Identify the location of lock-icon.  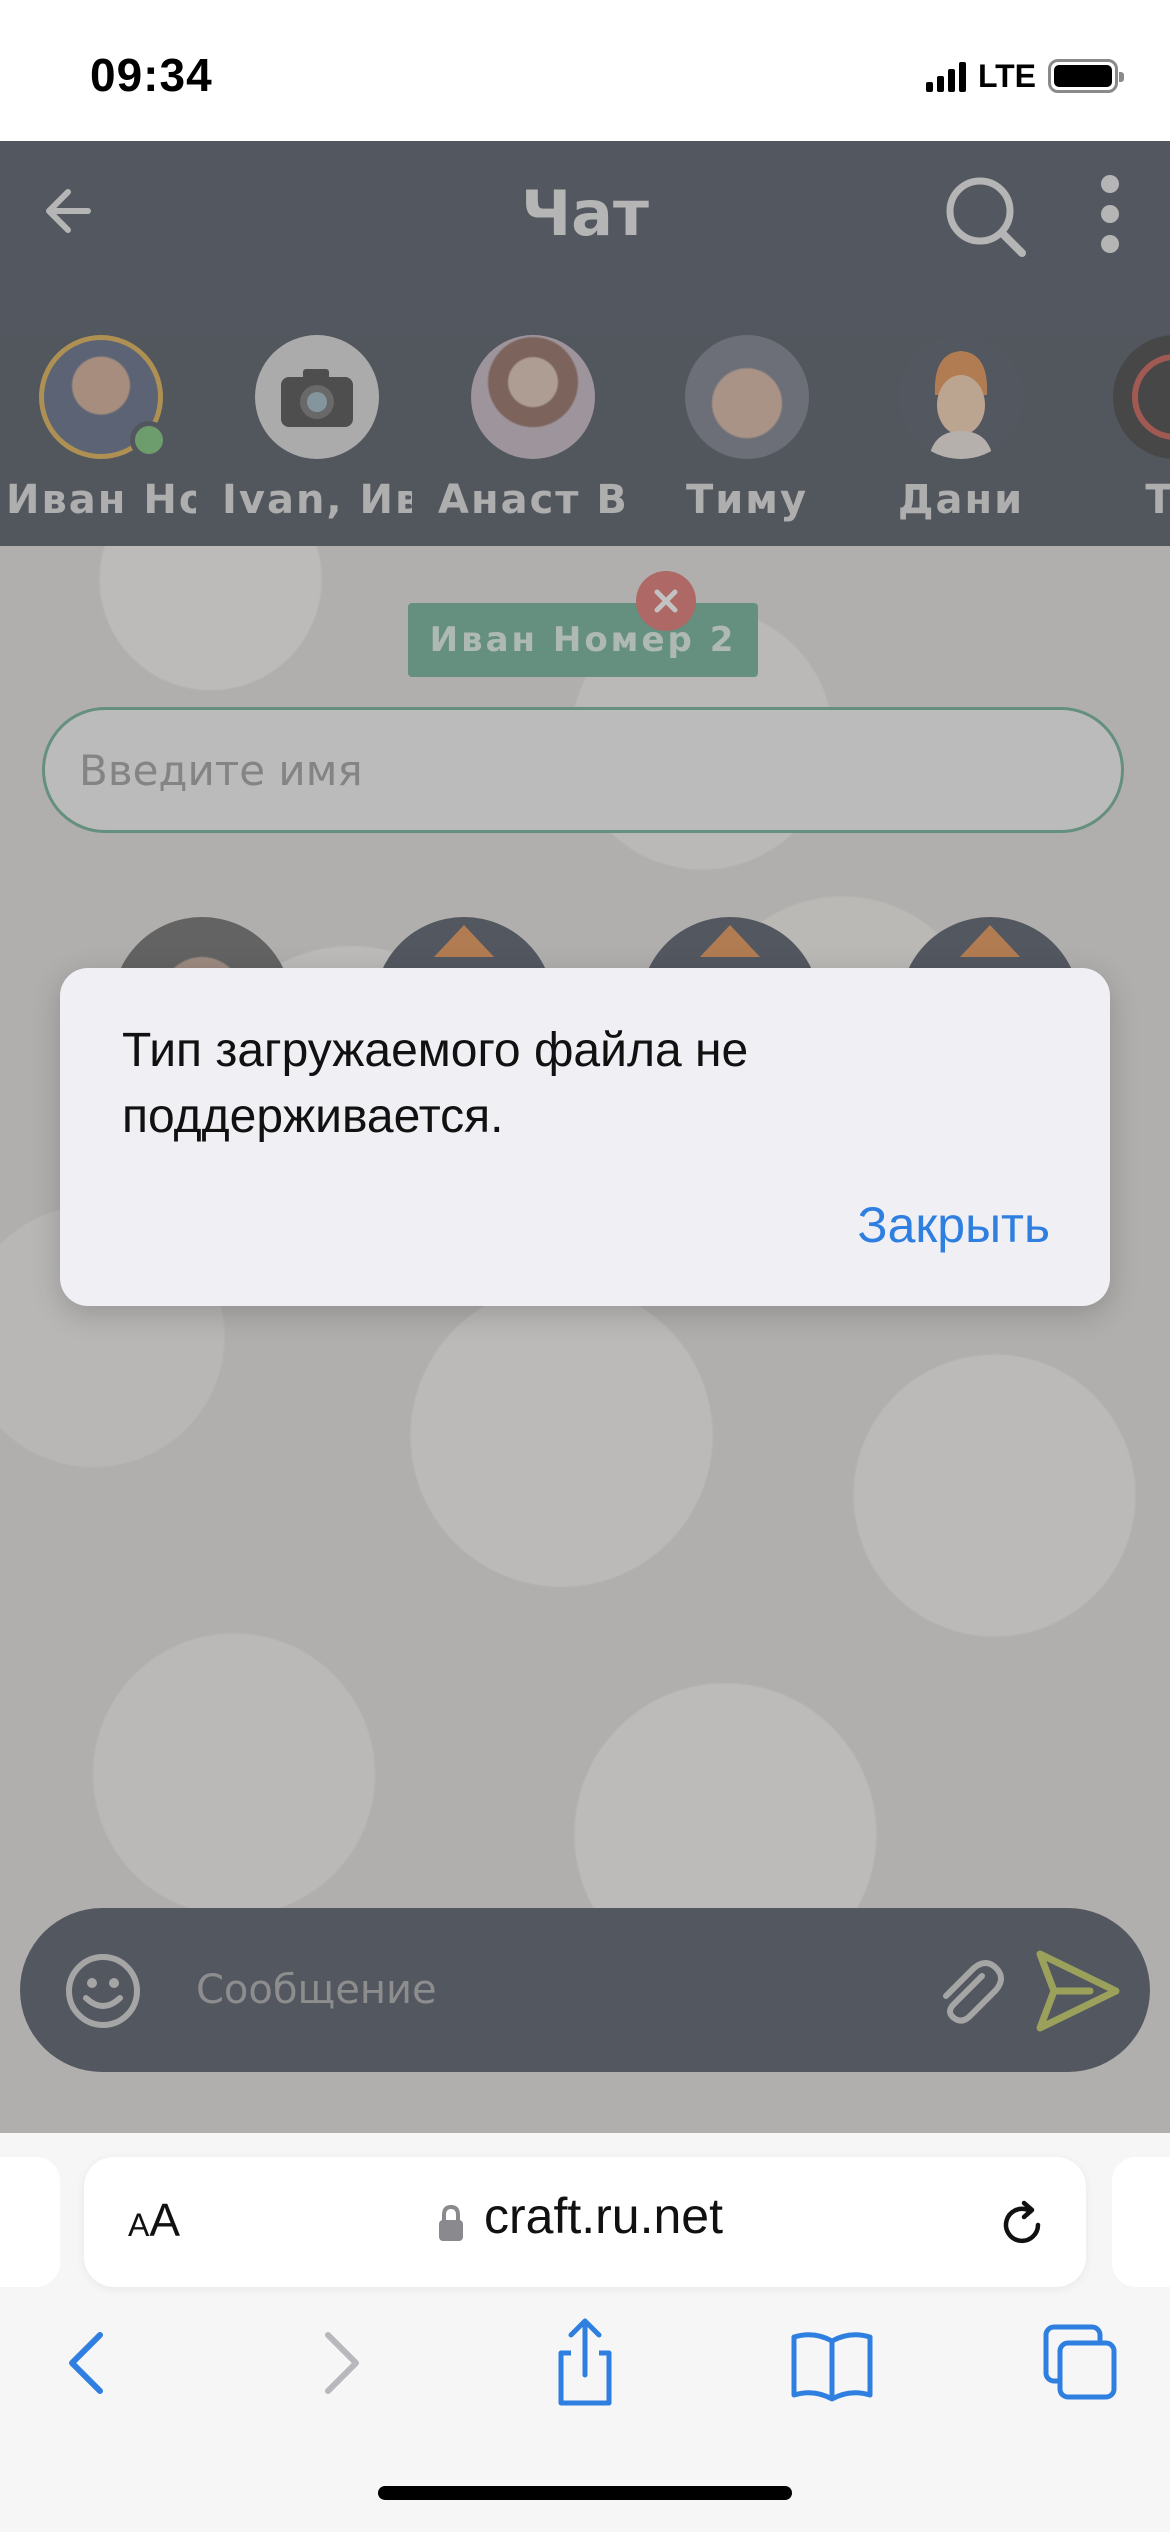
(451, 2222).